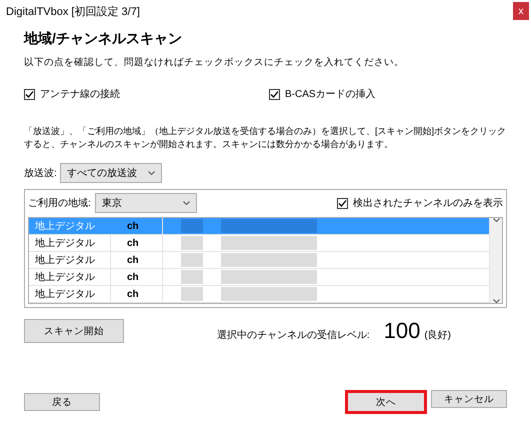 Image resolution: width=531 pixels, height=424 pixels. Describe the element at coordinates (80, 94) in the screenshot. I see `checkbox-label: アンテナ線の接続` at that location.